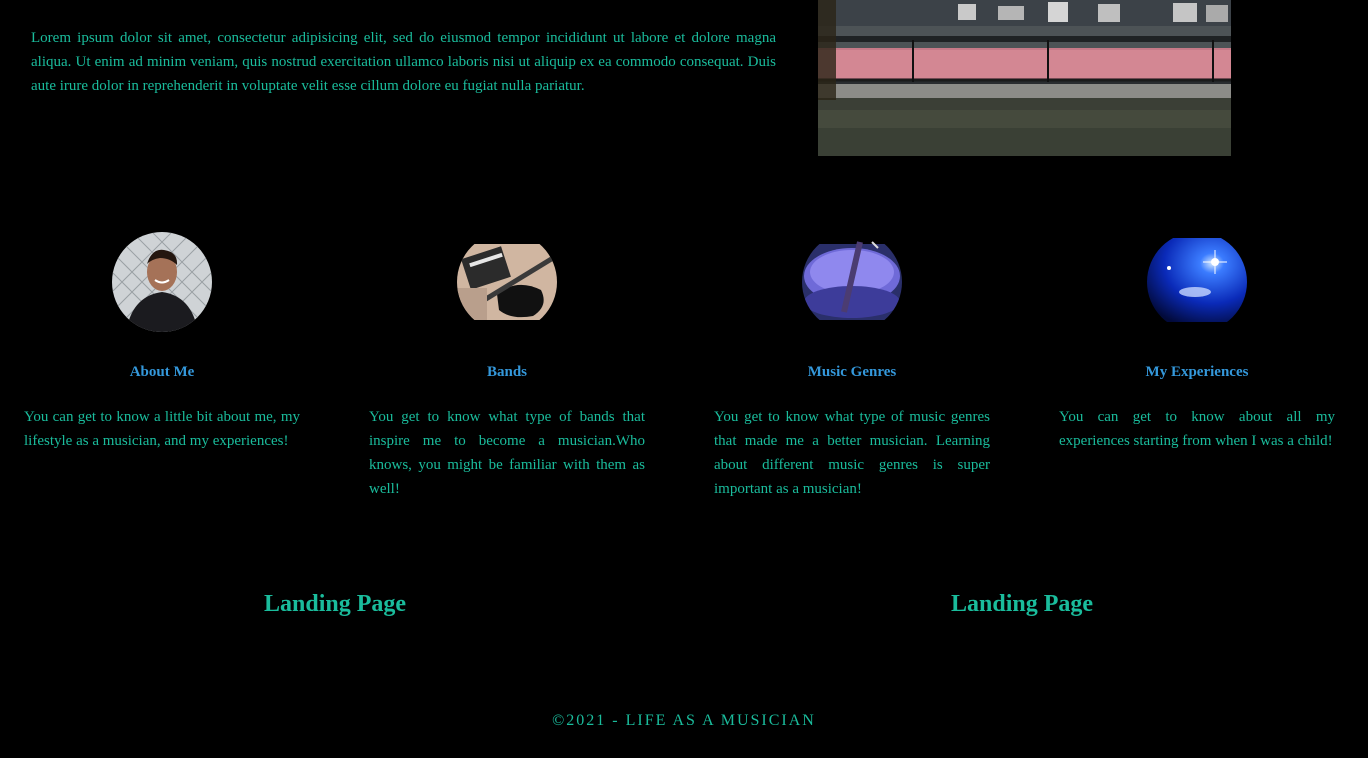 The height and width of the screenshot is (758, 1368). What do you see at coordinates (507, 372) in the screenshot?
I see `bands-title: Bands` at bounding box center [507, 372].